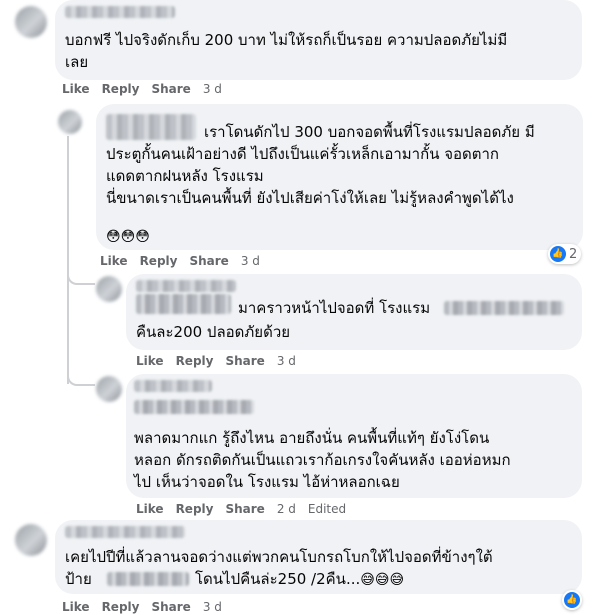 Image resolution: width=600 pixels, height=615 pixels. I want to click on reaction-icon: 👍, so click(572, 600).